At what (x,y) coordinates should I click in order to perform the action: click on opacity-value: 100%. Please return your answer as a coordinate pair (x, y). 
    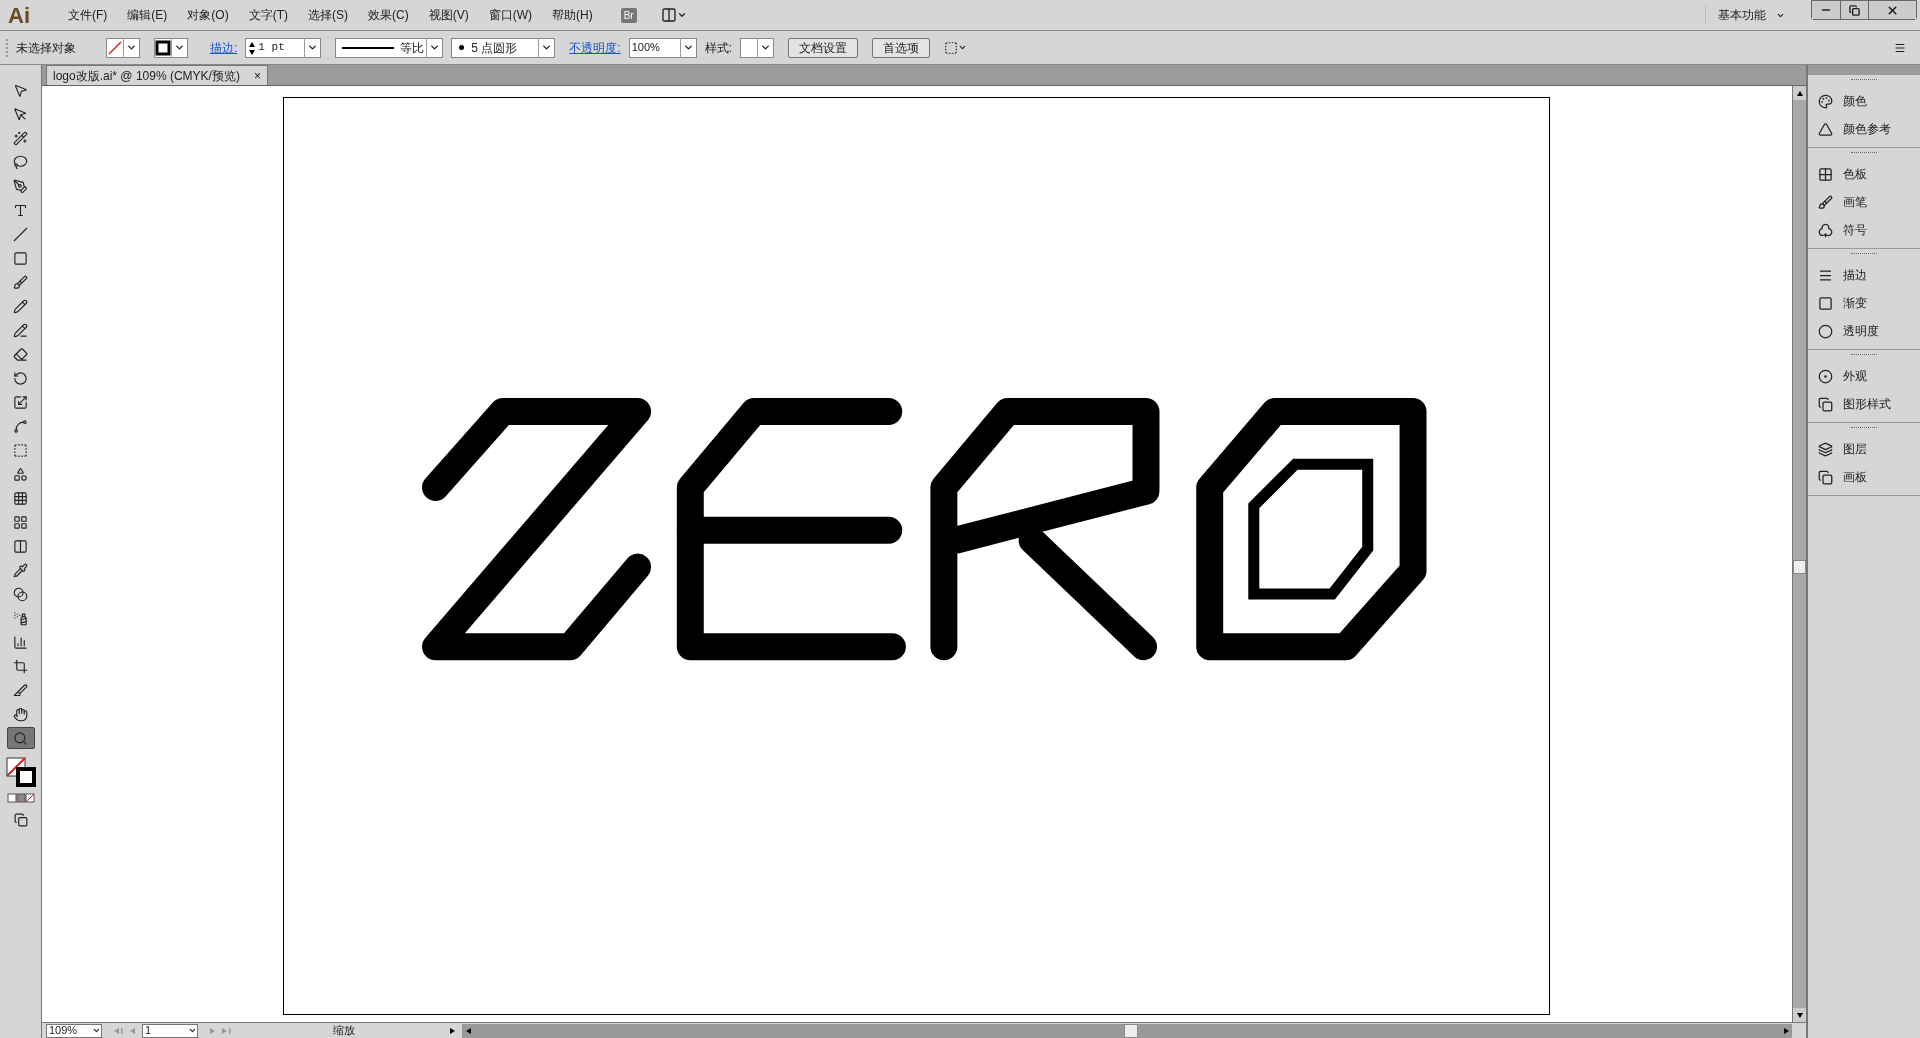
    Looking at the image, I should click on (645, 48).